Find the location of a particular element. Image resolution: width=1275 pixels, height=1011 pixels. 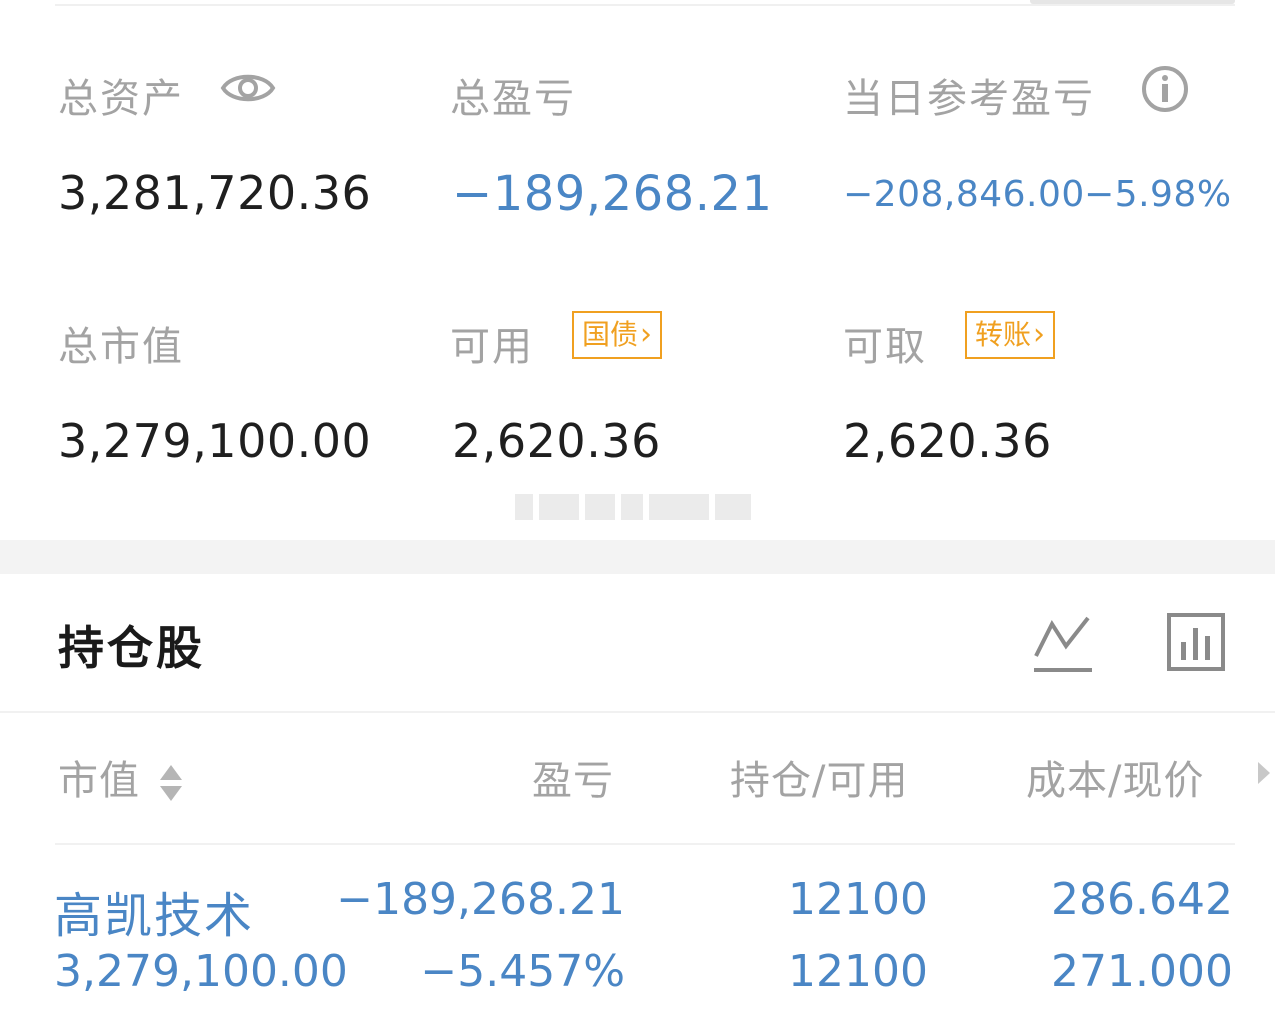

column-market-value-label: 市值 is located at coordinates (99, 781).